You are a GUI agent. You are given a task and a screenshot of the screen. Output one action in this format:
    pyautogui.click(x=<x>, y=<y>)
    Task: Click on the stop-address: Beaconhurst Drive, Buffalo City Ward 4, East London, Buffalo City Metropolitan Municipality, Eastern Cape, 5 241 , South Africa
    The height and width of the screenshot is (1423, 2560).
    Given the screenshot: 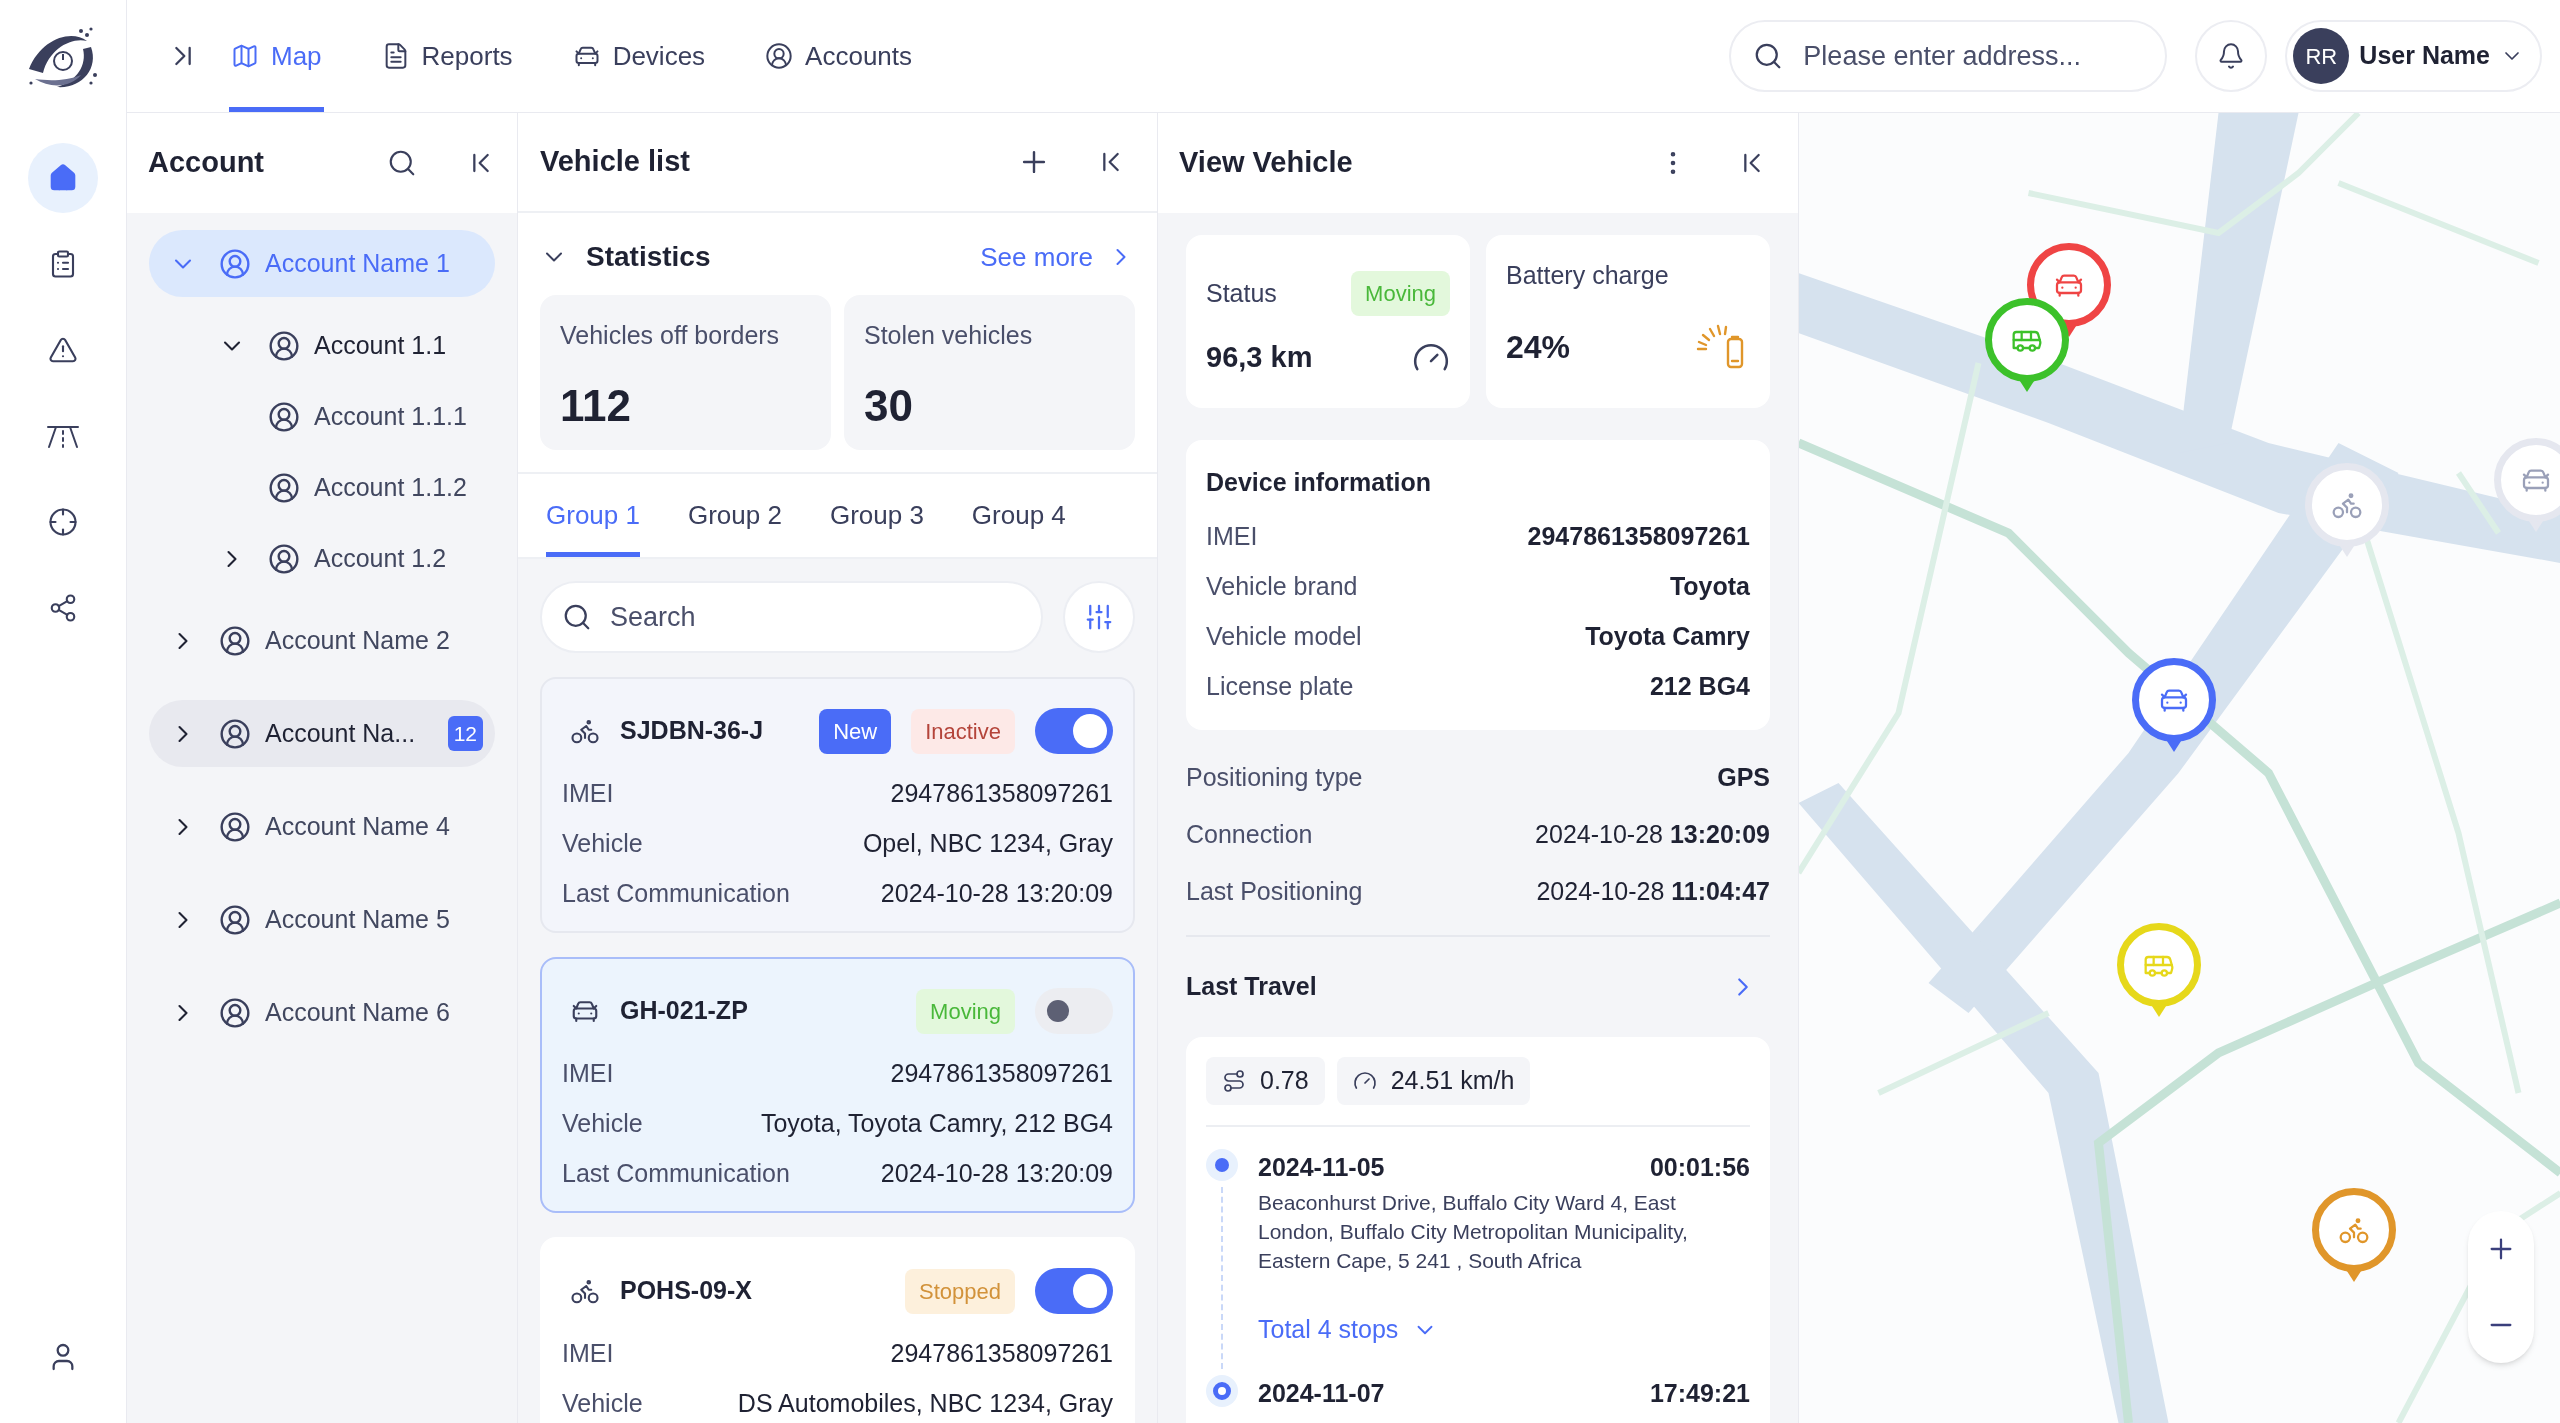 What is the action you would take?
    pyautogui.click(x=1473, y=1232)
    